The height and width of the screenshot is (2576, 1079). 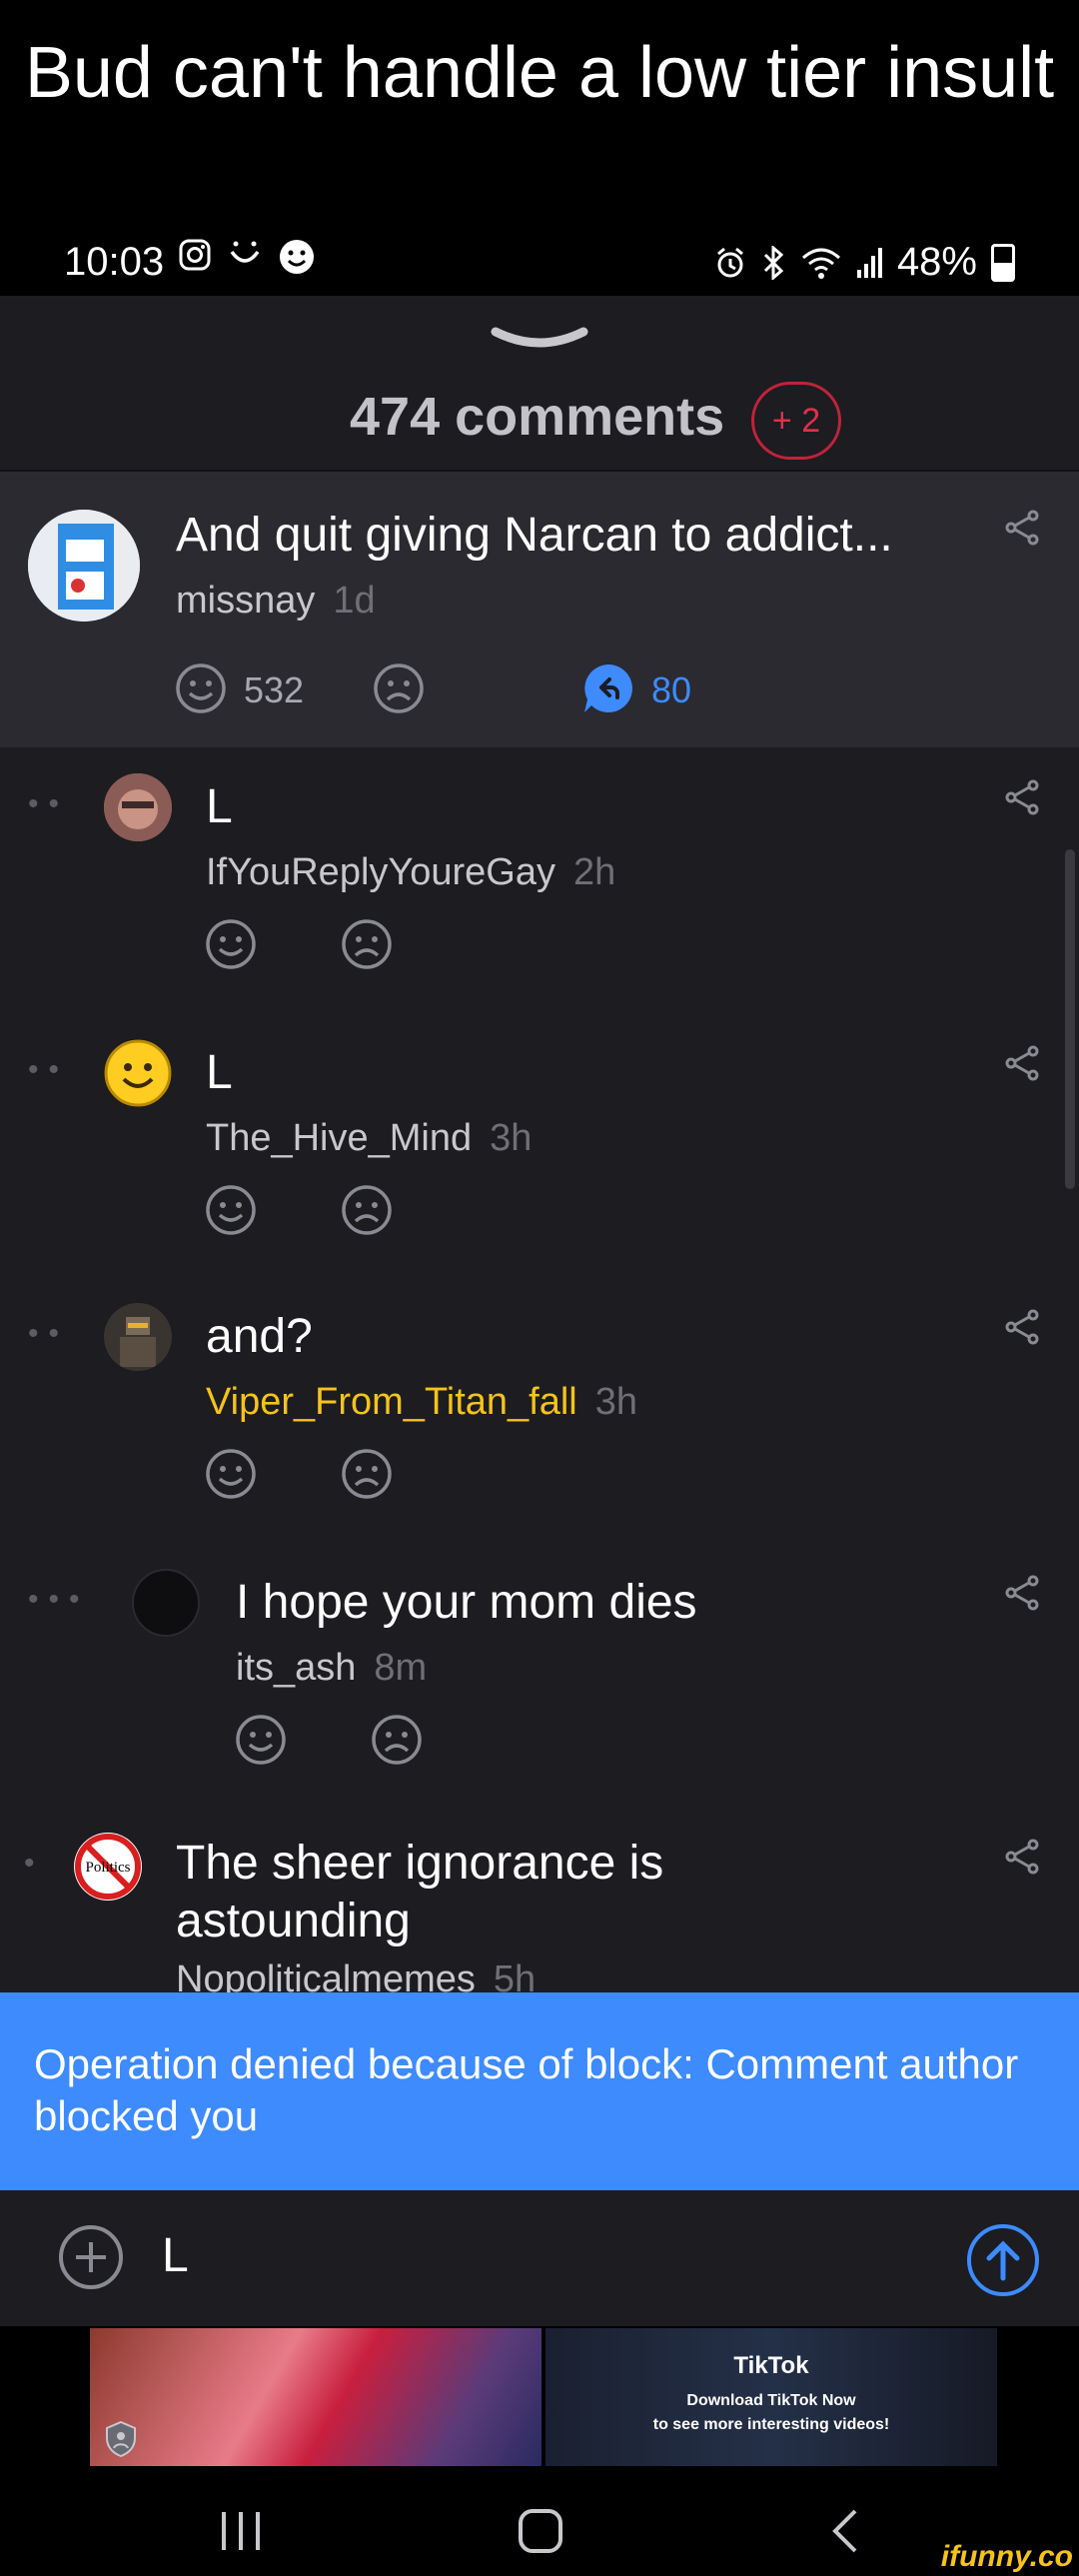 What do you see at coordinates (245, 252) in the screenshot?
I see `smile-outline-icon` at bounding box center [245, 252].